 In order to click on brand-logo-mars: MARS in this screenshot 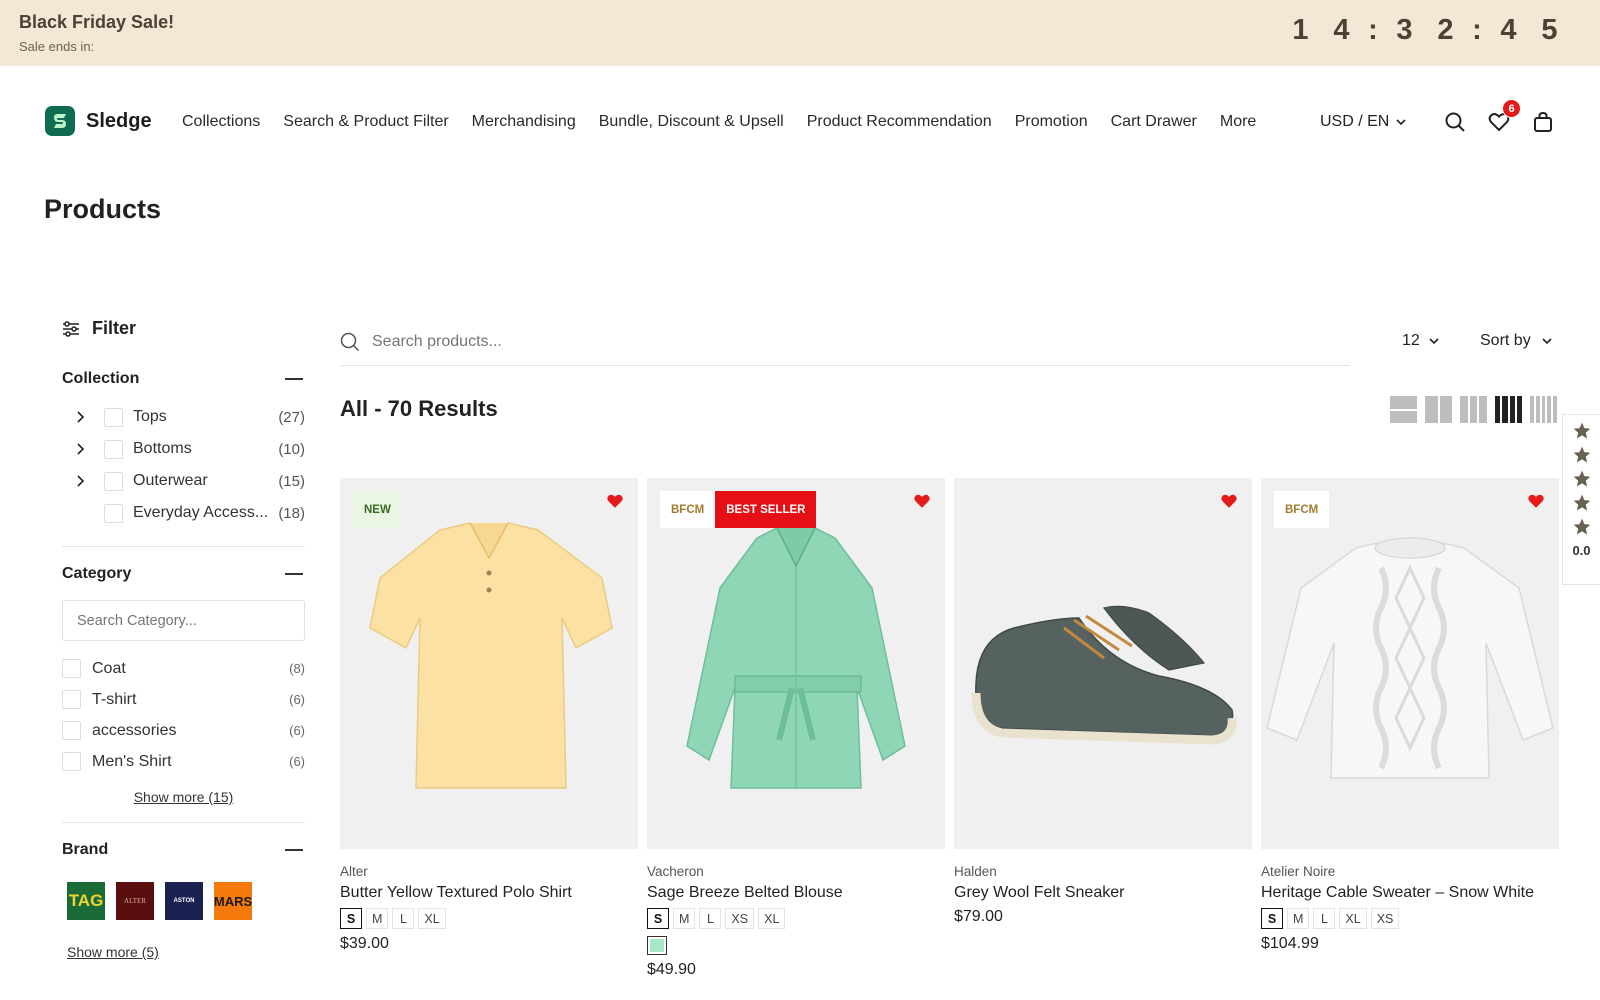, I will do `click(233, 901)`.